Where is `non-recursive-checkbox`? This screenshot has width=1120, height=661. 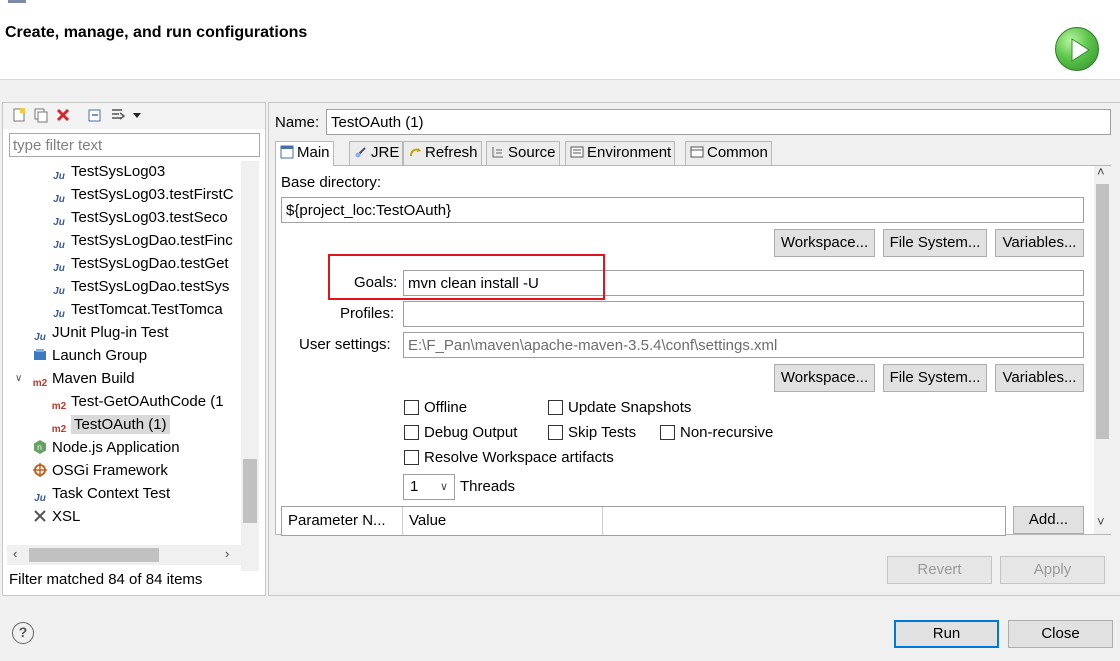 non-recursive-checkbox is located at coordinates (667, 432).